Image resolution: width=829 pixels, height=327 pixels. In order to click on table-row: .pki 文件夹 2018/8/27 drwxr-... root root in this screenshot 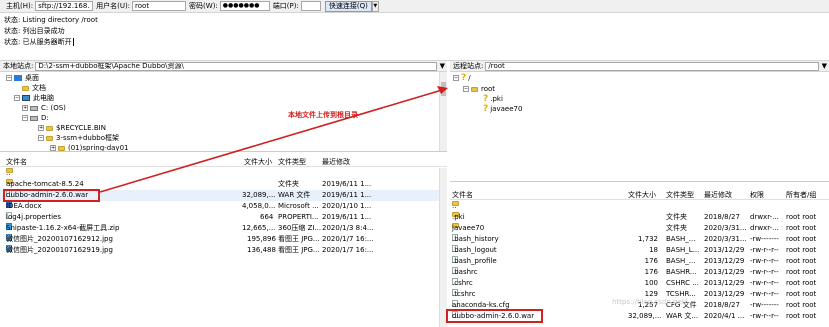, I will do `click(639, 217)`.